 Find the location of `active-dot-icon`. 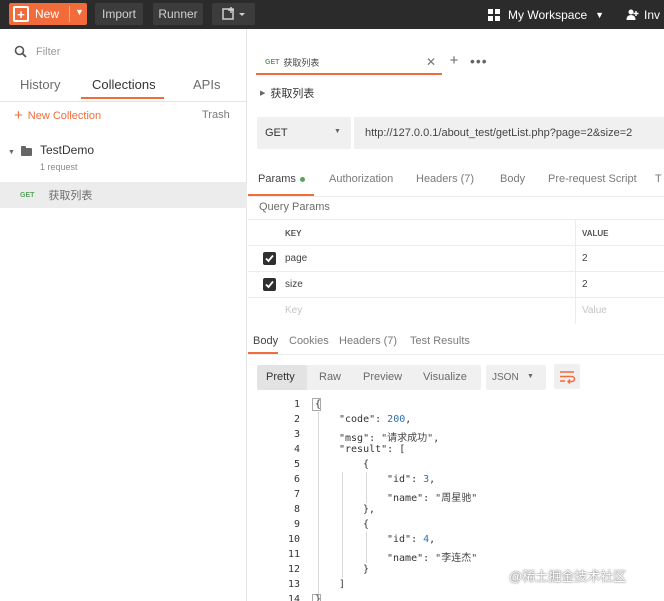

active-dot-icon is located at coordinates (302, 179).